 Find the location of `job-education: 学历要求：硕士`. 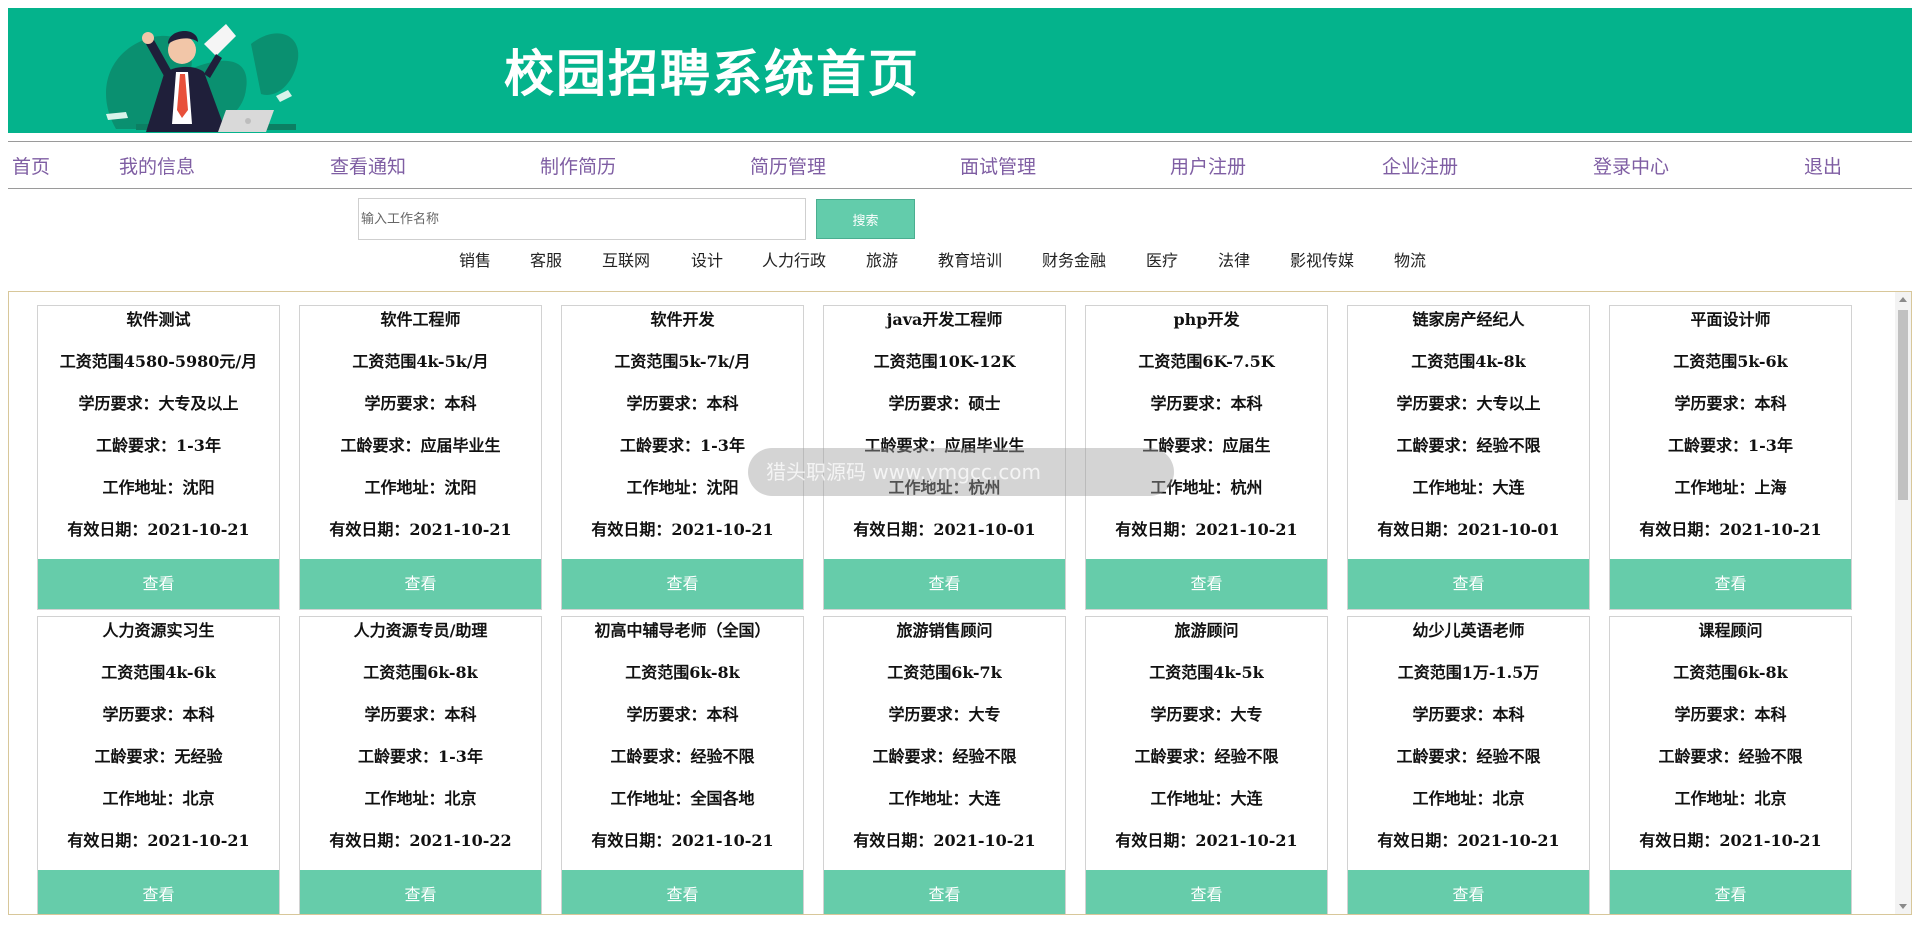

job-education: 学历要求：硕士 is located at coordinates (944, 403).